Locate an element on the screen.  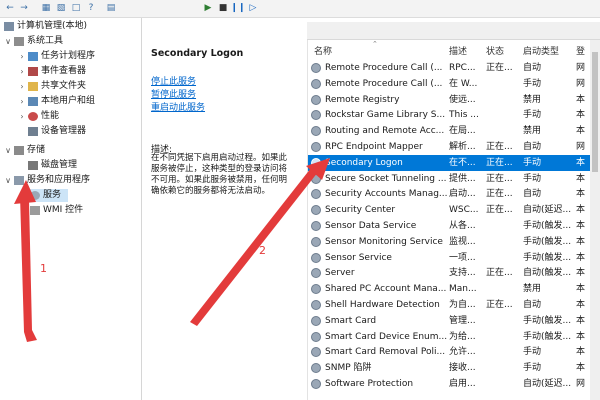
tree-item-task-scheduler: 任务计划程序 is located at coordinates (61, 56).